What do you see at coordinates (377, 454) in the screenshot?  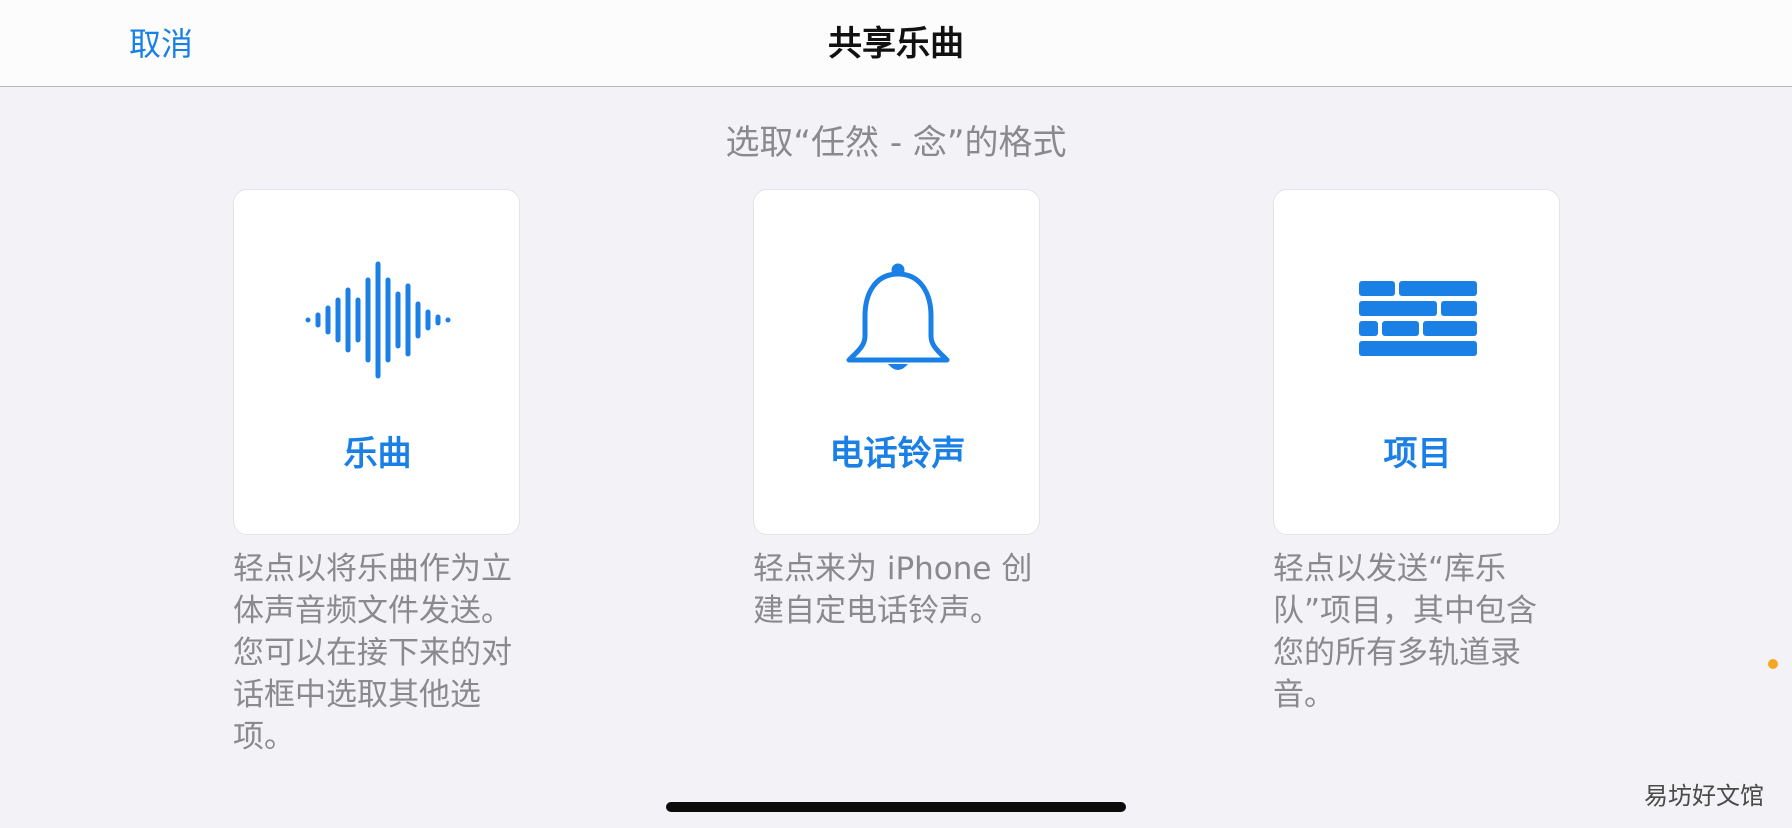 I see `song-option-label: 乐曲` at bounding box center [377, 454].